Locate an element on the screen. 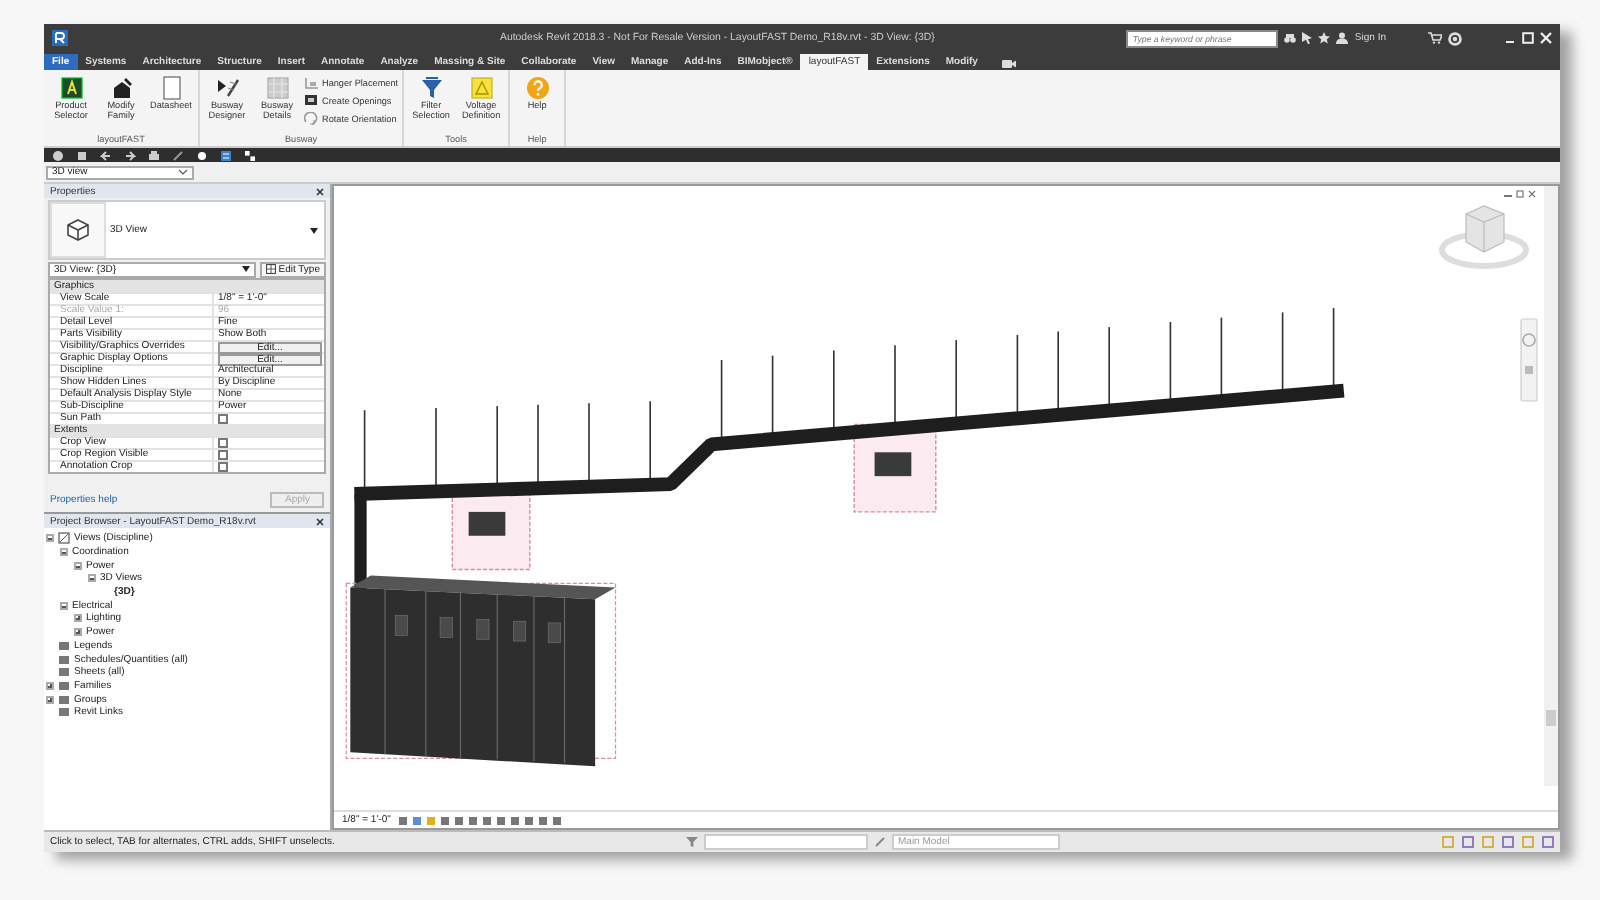 This screenshot has width=1600, height=900. app-logo-icon is located at coordinates (60, 38).